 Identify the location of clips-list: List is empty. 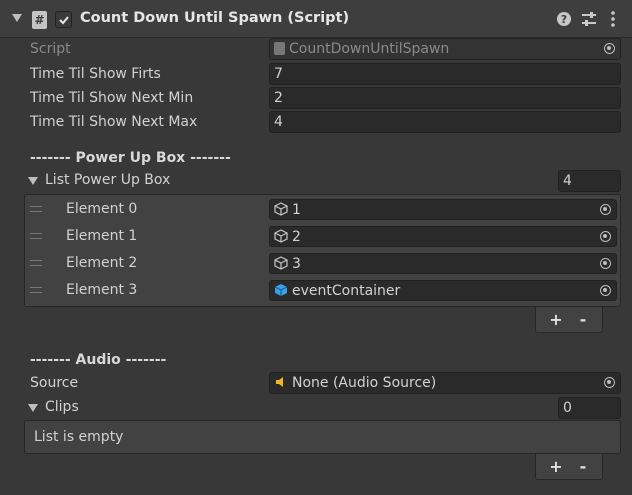
(322, 437).